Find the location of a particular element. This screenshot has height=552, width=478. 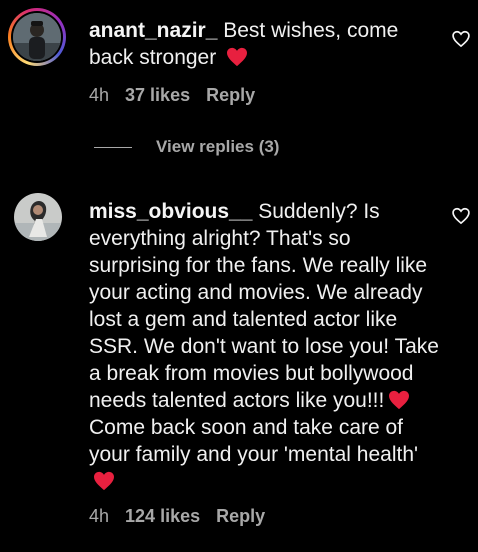

comment-username: anant_nazir_ is located at coordinates (153, 30).